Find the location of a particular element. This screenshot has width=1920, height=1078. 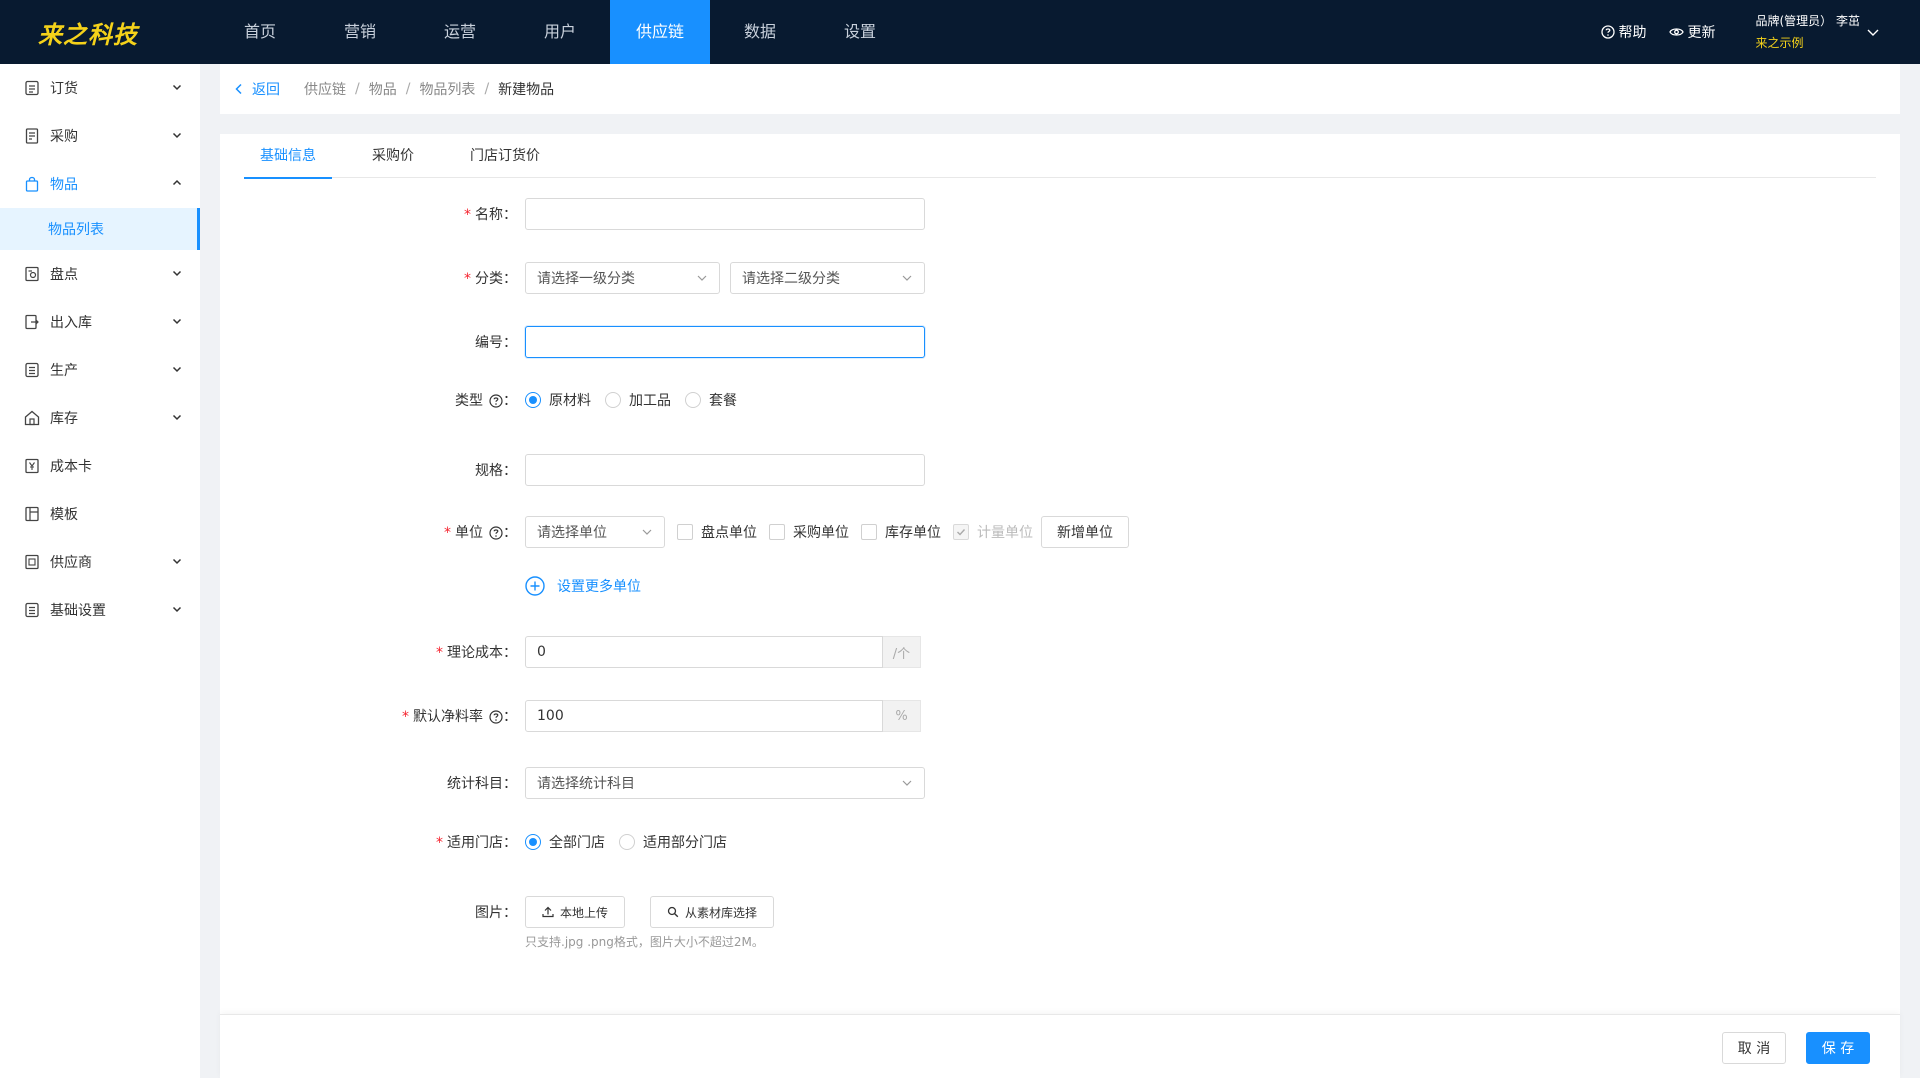

purchase-icon is located at coordinates (32, 136).